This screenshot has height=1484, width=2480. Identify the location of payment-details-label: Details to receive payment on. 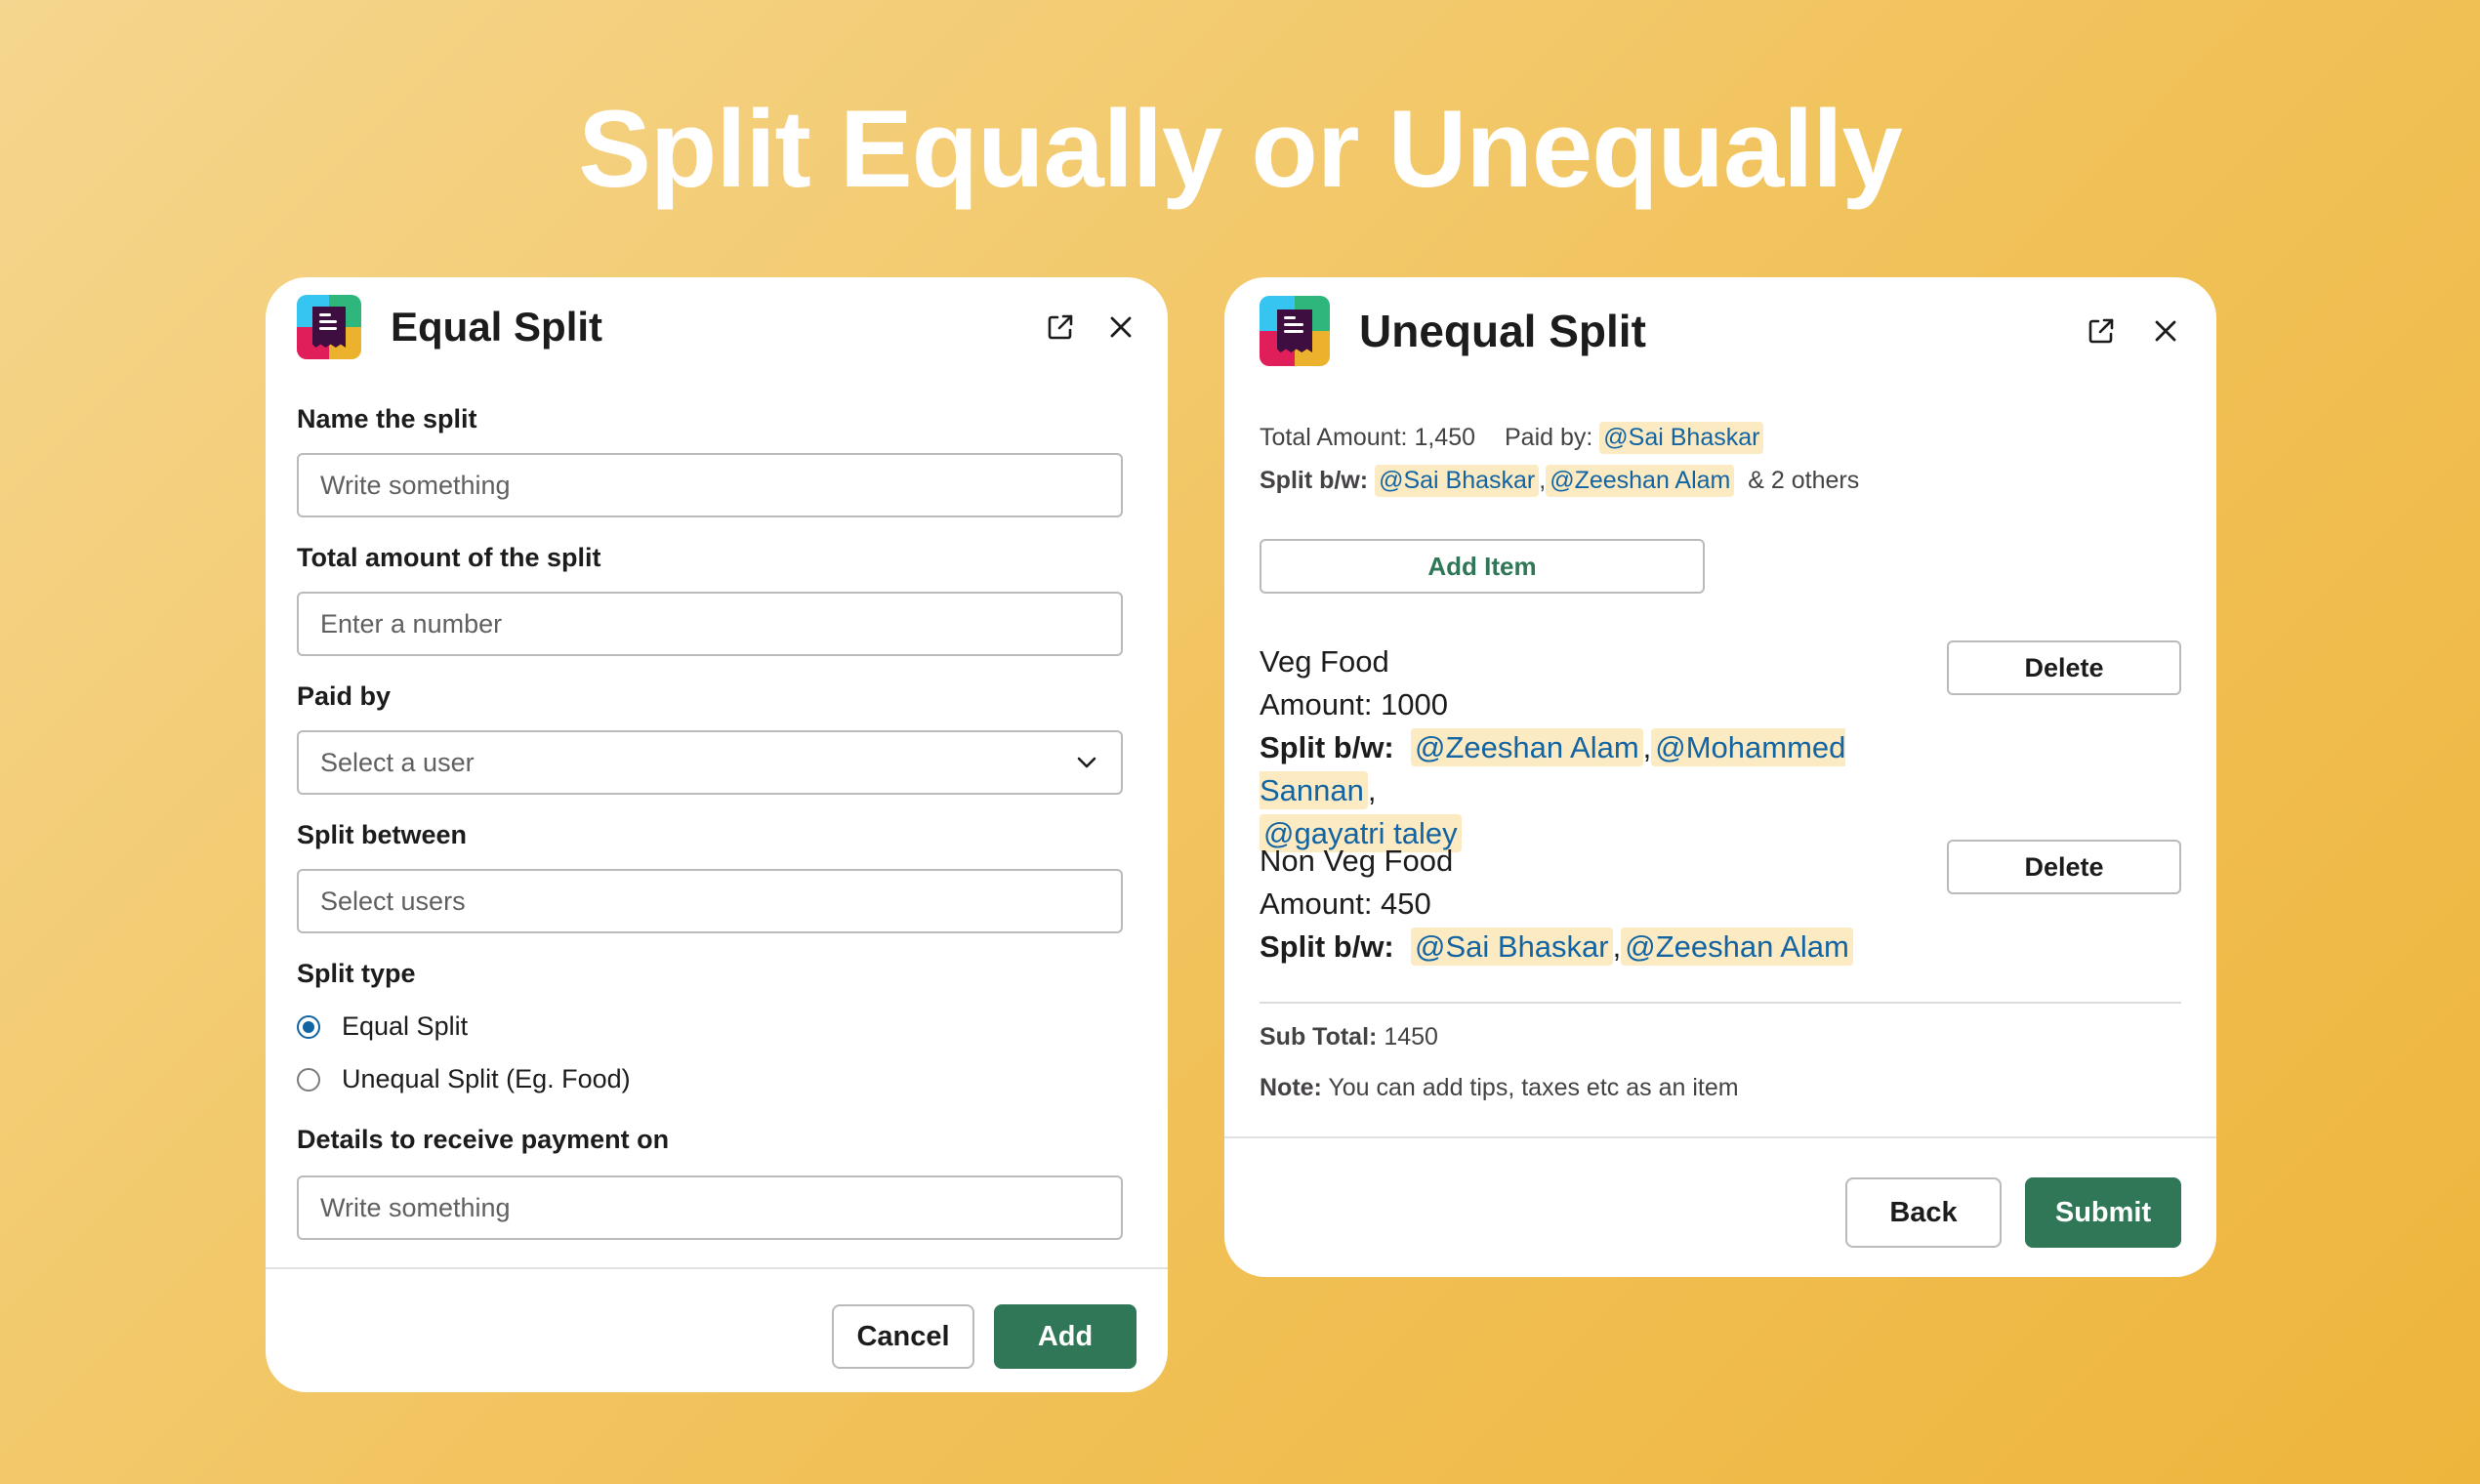
(483, 1140).